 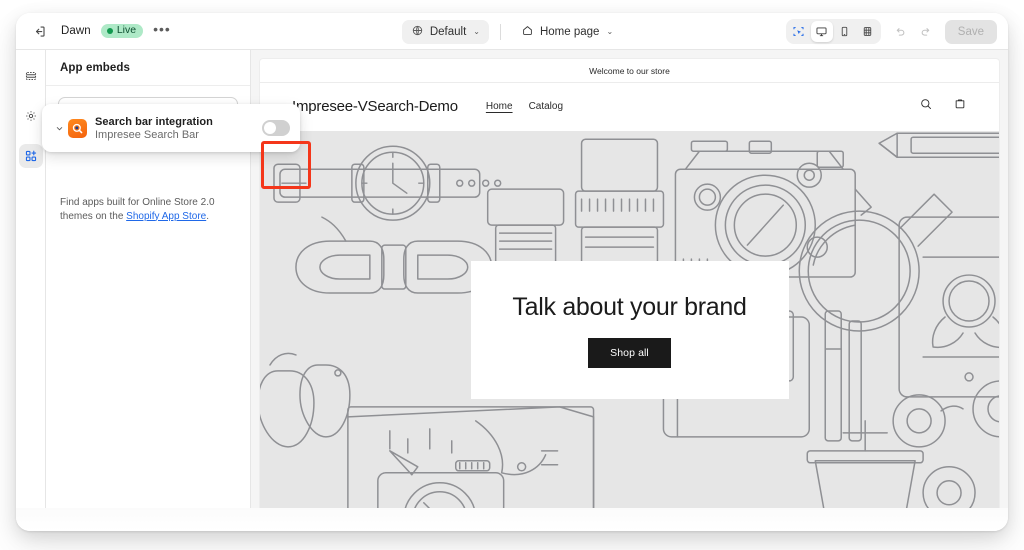 I want to click on mobile-icon, so click(x=845, y=31).